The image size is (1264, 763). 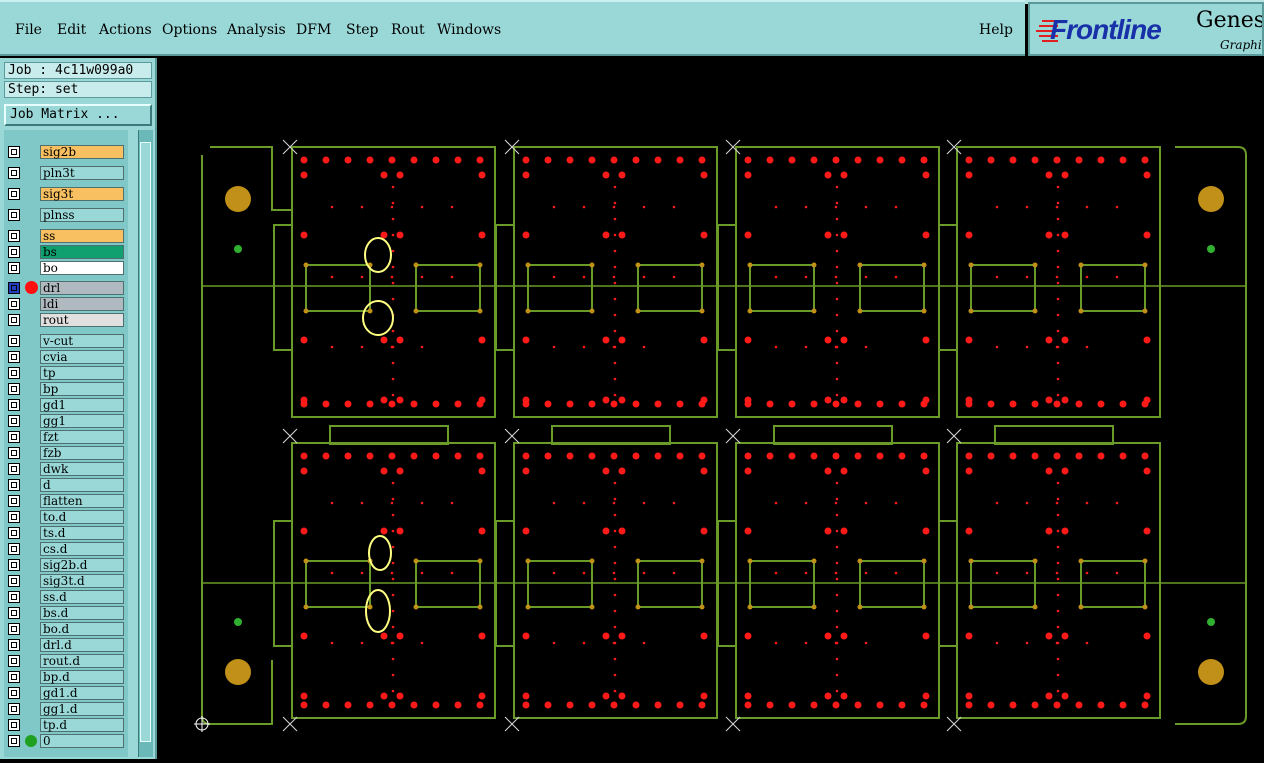 I want to click on layer-row-sig3t-d: sig3t.d, so click(x=66, y=581).